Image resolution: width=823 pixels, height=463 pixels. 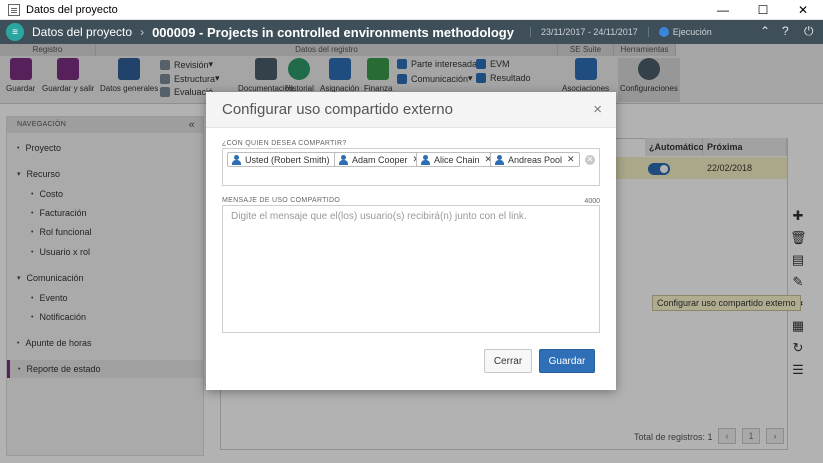 I want to click on share-with-label: ¿CON QUIEN DESEA COMPARTIR?, so click(x=284, y=143).